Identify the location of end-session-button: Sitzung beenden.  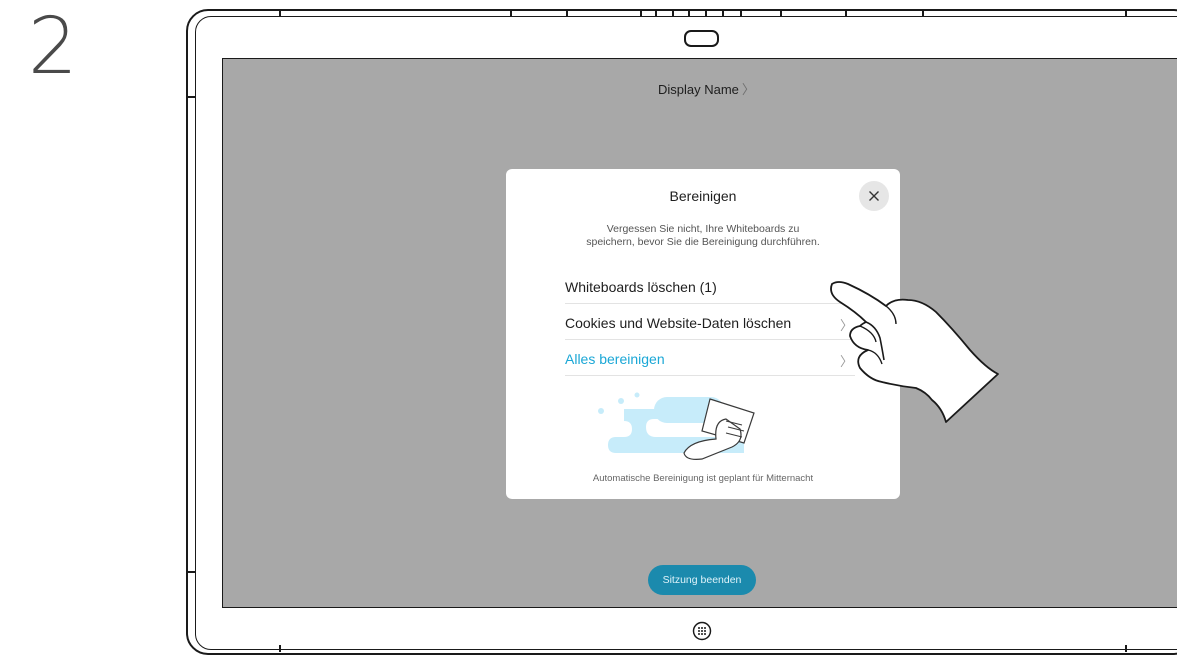
(702, 580).